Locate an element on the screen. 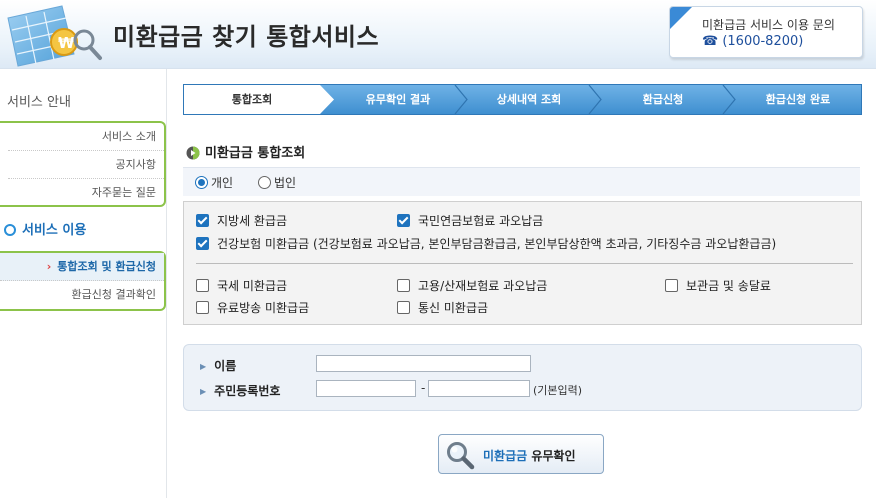 The width and height of the screenshot is (876, 498). step-existence-result: 유무확인 결과 is located at coordinates (398, 99).